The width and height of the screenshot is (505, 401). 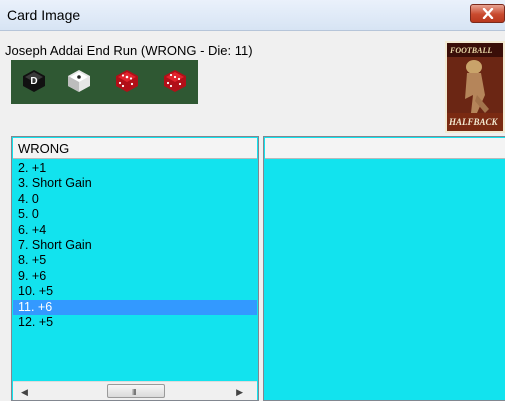 I want to click on list-item: 11. +6, so click(x=135, y=307).